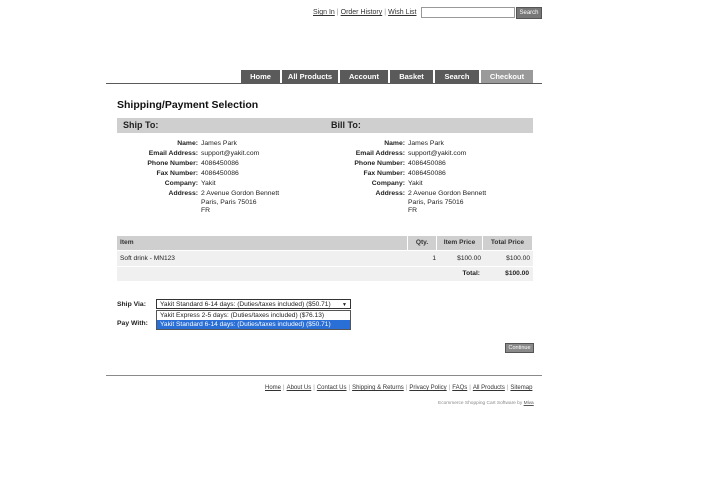  I want to click on footer-link-all-products: All Products, so click(489, 388).